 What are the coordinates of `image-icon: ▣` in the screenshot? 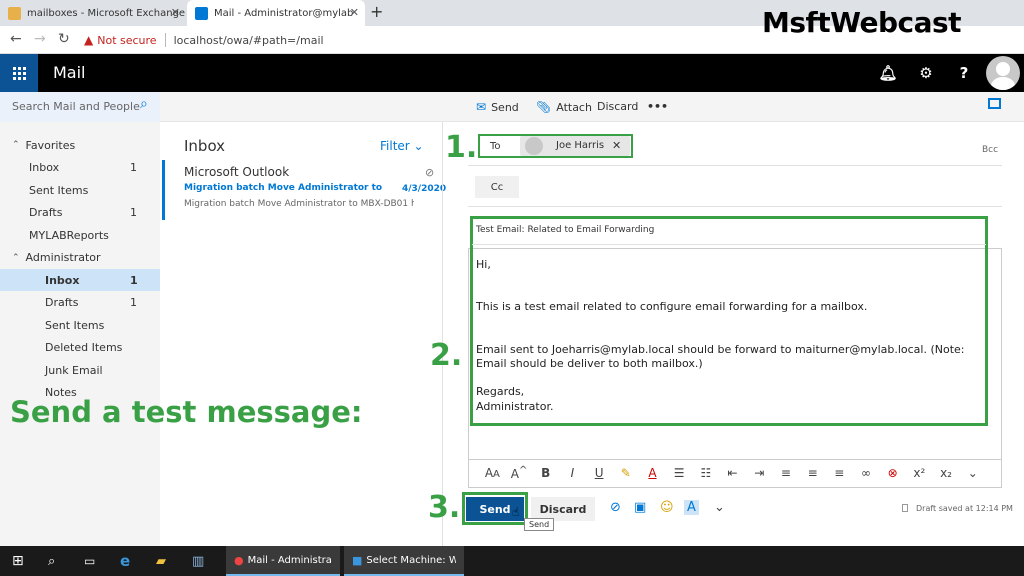 It's located at (640, 507).